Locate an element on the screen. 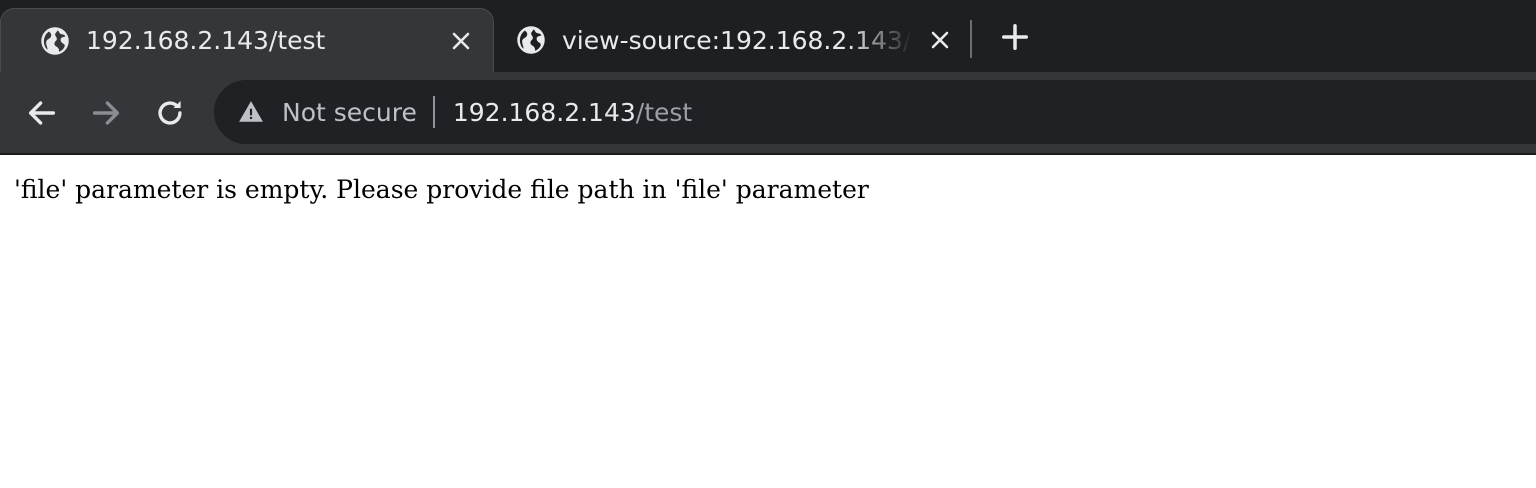  tab-title: view-source:192.168.2.143/test is located at coordinates (737, 40).